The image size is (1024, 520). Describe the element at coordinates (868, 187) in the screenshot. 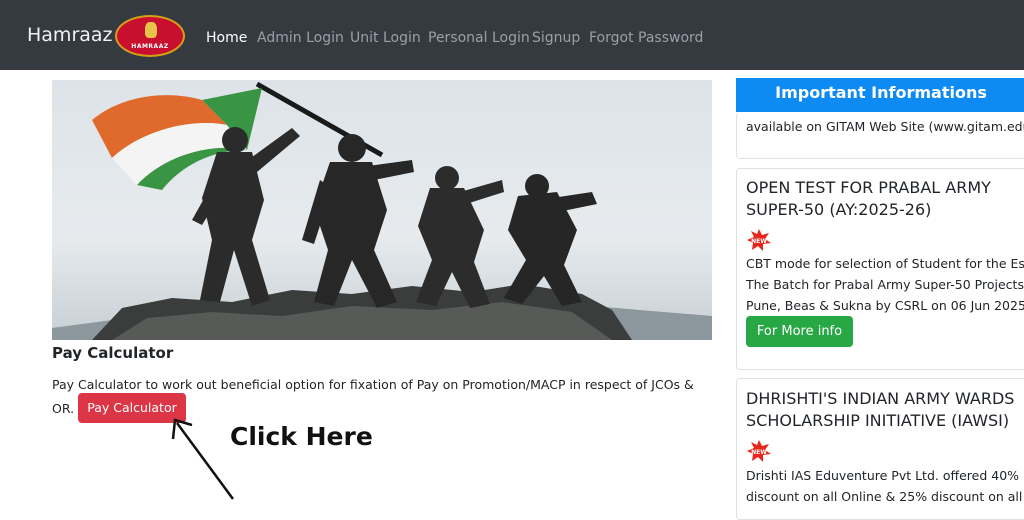

I see `card-title-line: OPEN TEST FOR PRABAL ARMY` at that location.